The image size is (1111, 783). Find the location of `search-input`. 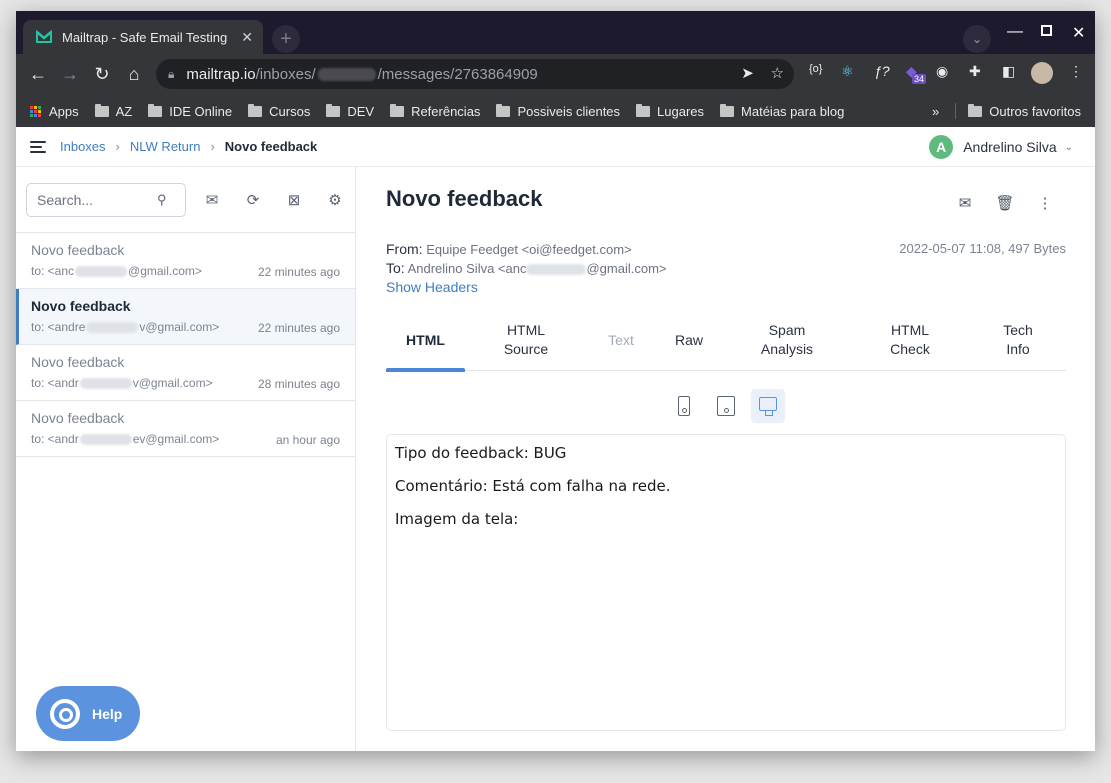

search-input is located at coordinates (97, 199).